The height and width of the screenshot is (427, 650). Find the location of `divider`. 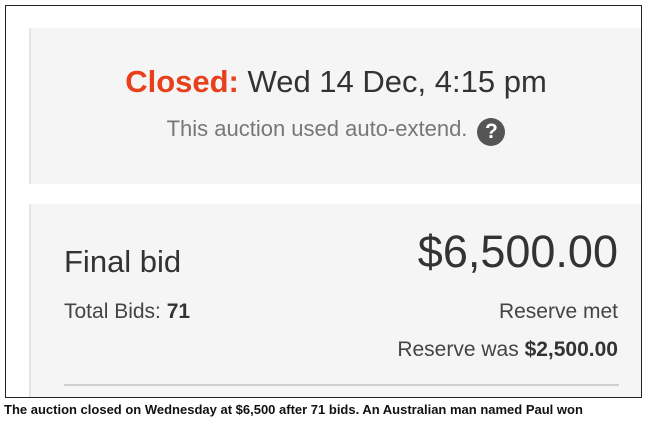

divider is located at coordinates (341, 385).